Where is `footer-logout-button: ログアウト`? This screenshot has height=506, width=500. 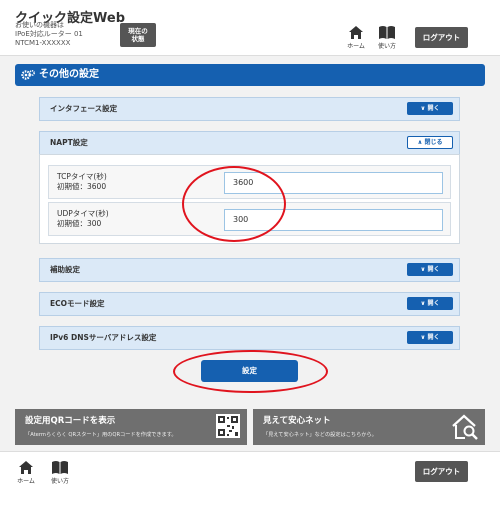
footer-logout-button: ログアウト is located at coordinates (441, 471).